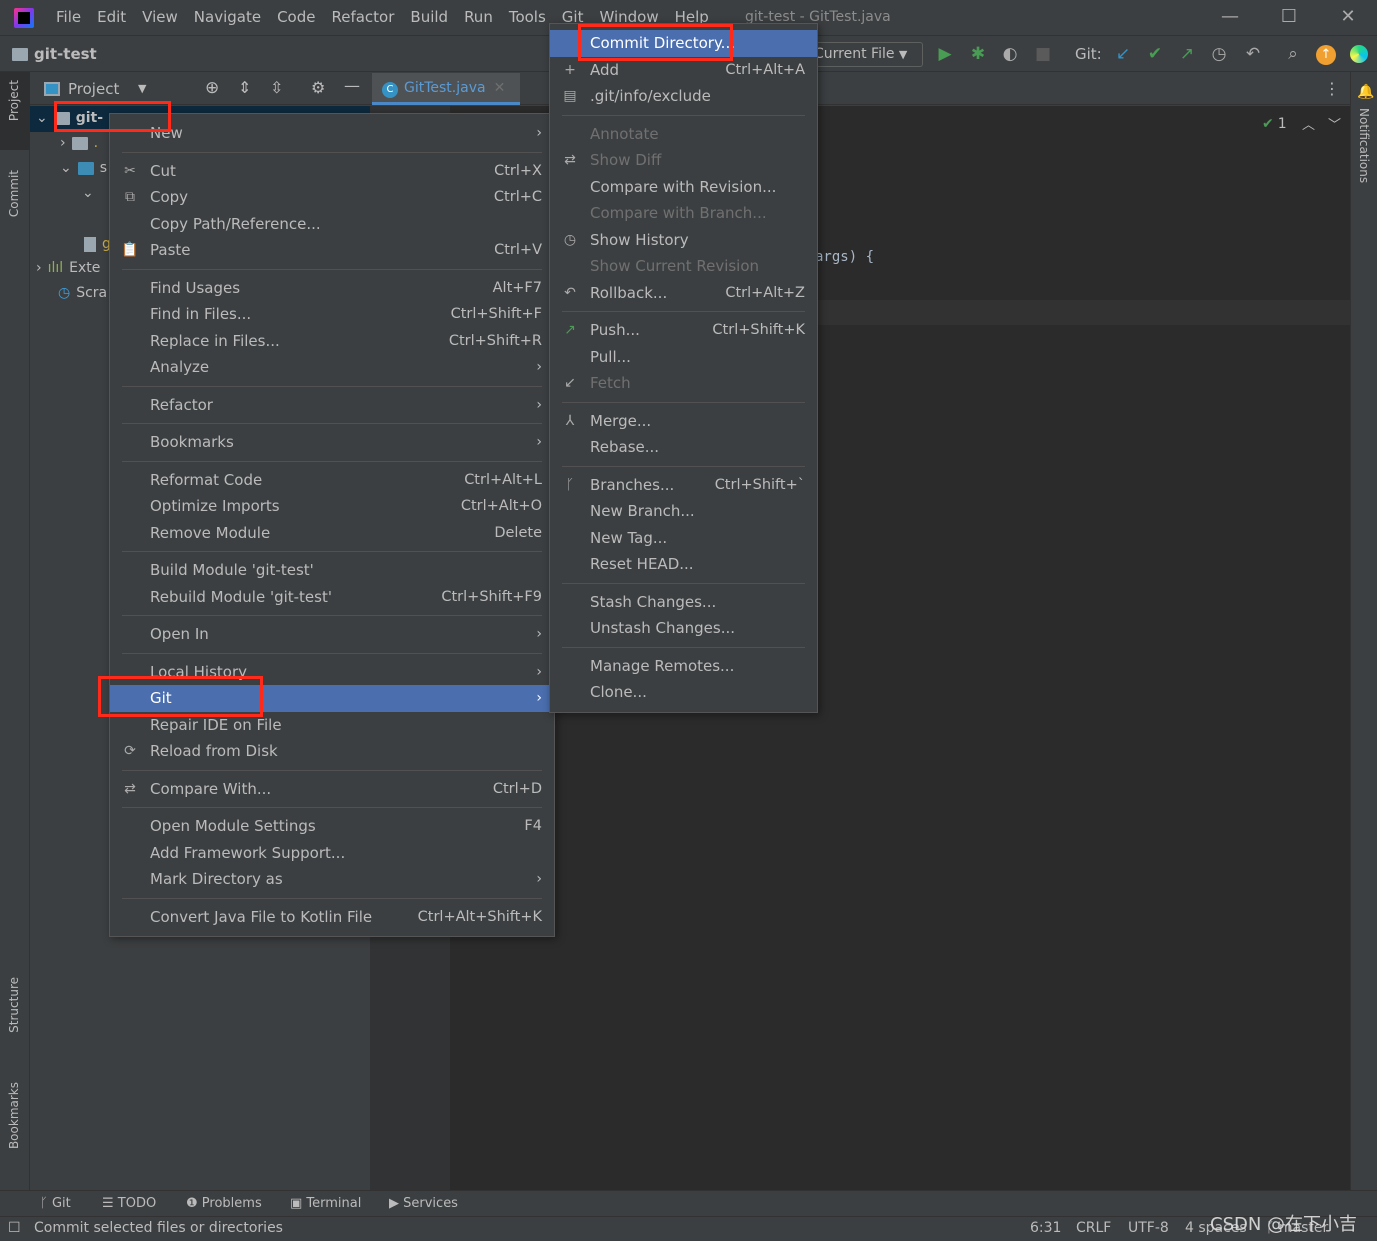 Image resolution: width=1377 pixels, height=1241 pixels. What do you see at coordinates (1219, 54) in the screenshot?
I see `history-icon: ◷` at bounding box center [1219, 54].